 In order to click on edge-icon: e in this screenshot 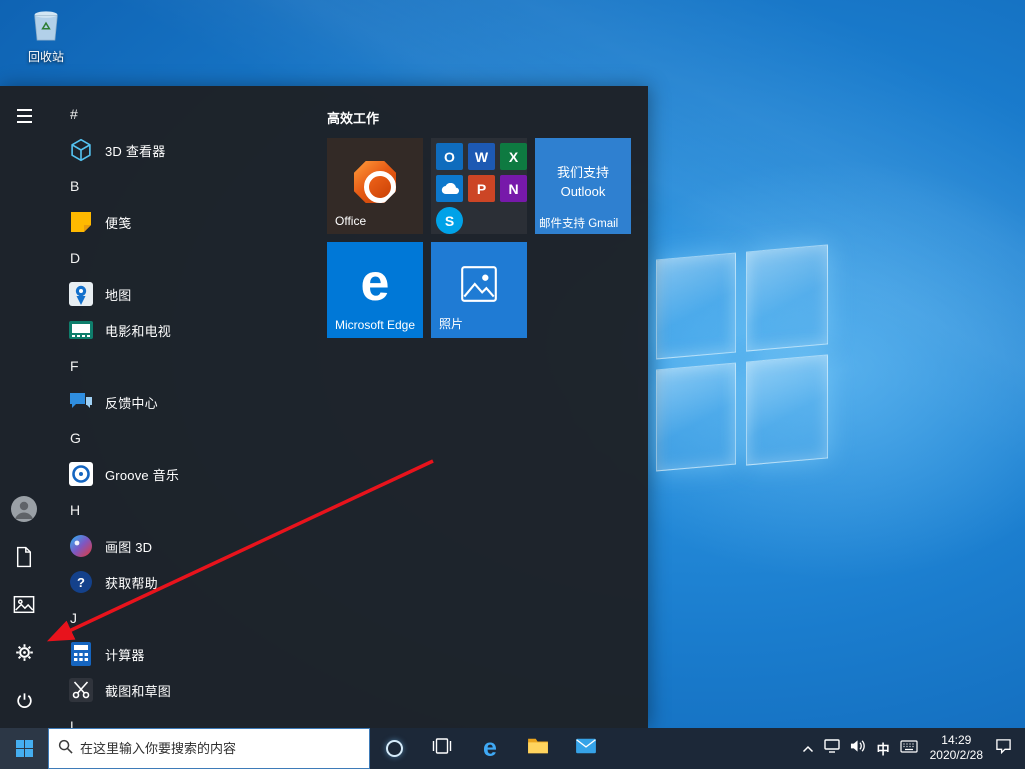, I will do `click(490, 748)`.